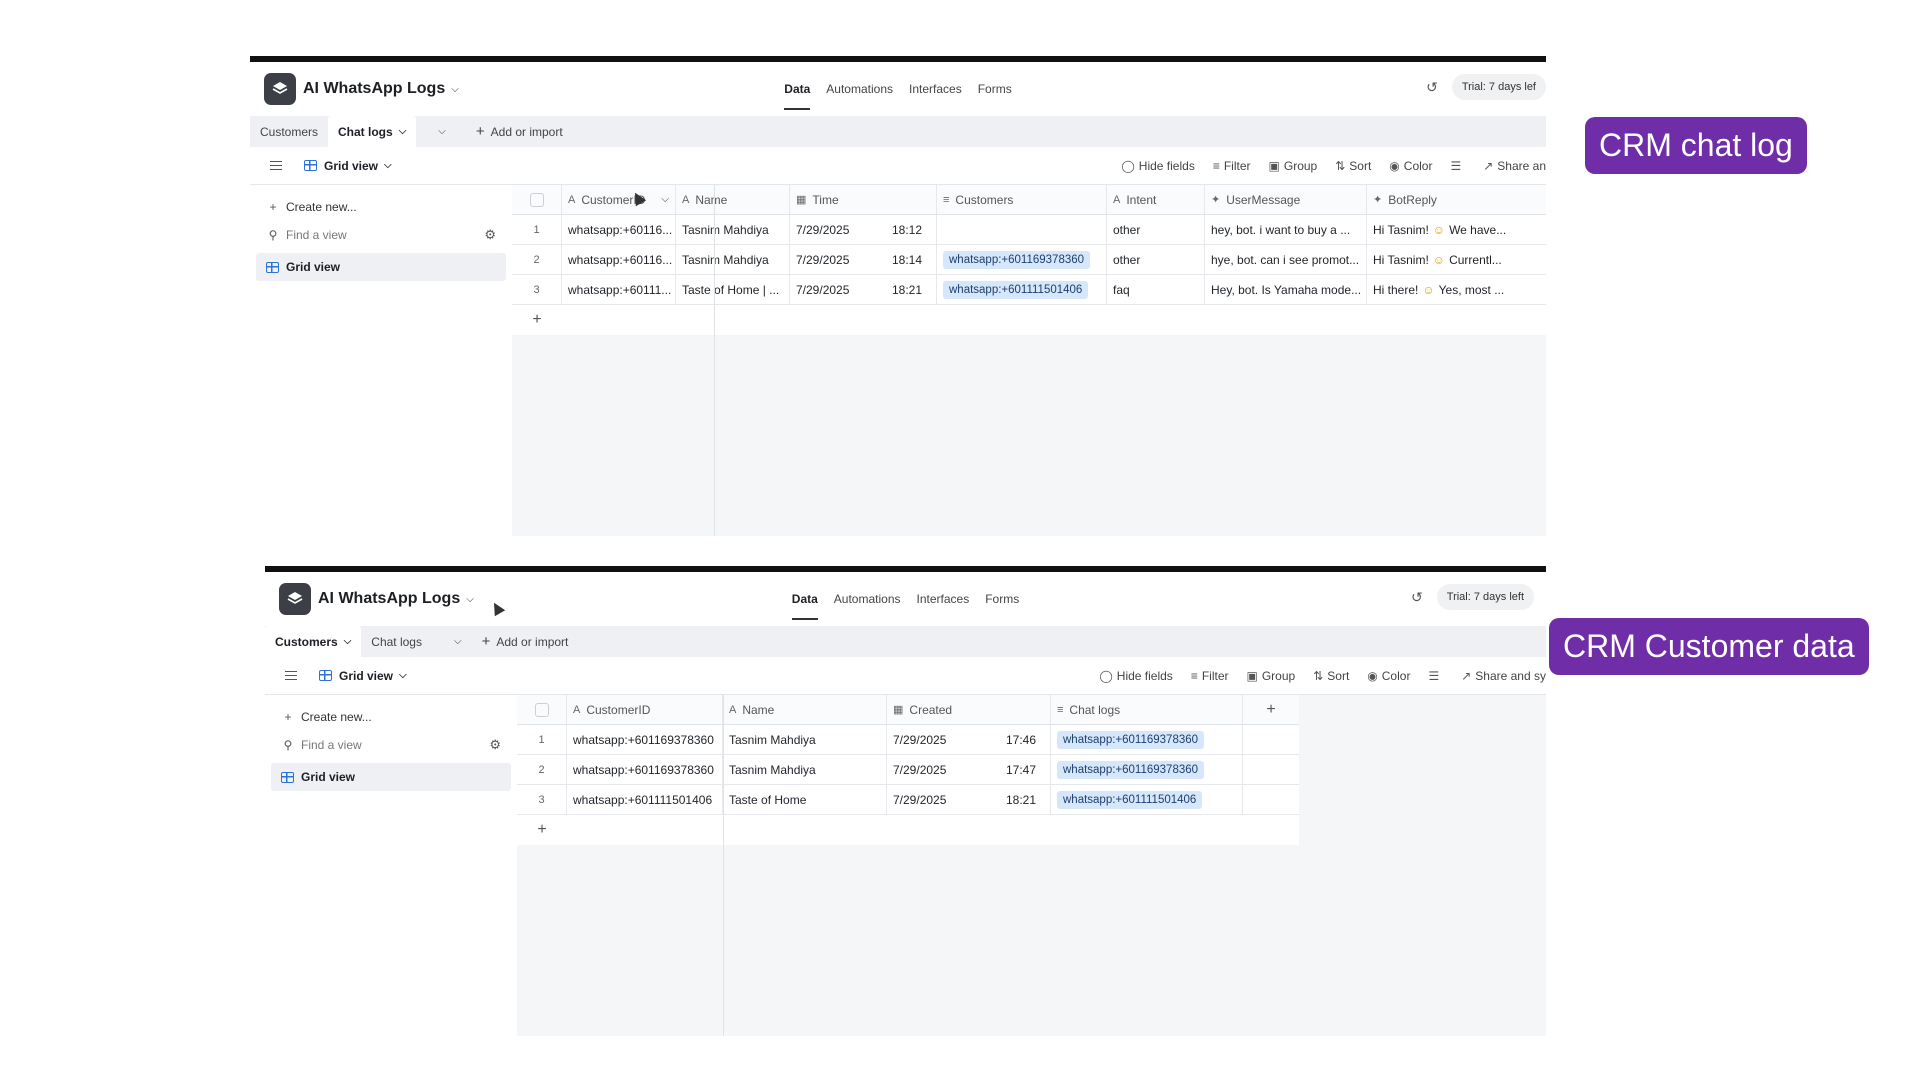 Image resolution: width=1920 pixels, height=1080 pixels. I want to click on cell-customerid: whatsapp:+601111501406, so click(645, 799).